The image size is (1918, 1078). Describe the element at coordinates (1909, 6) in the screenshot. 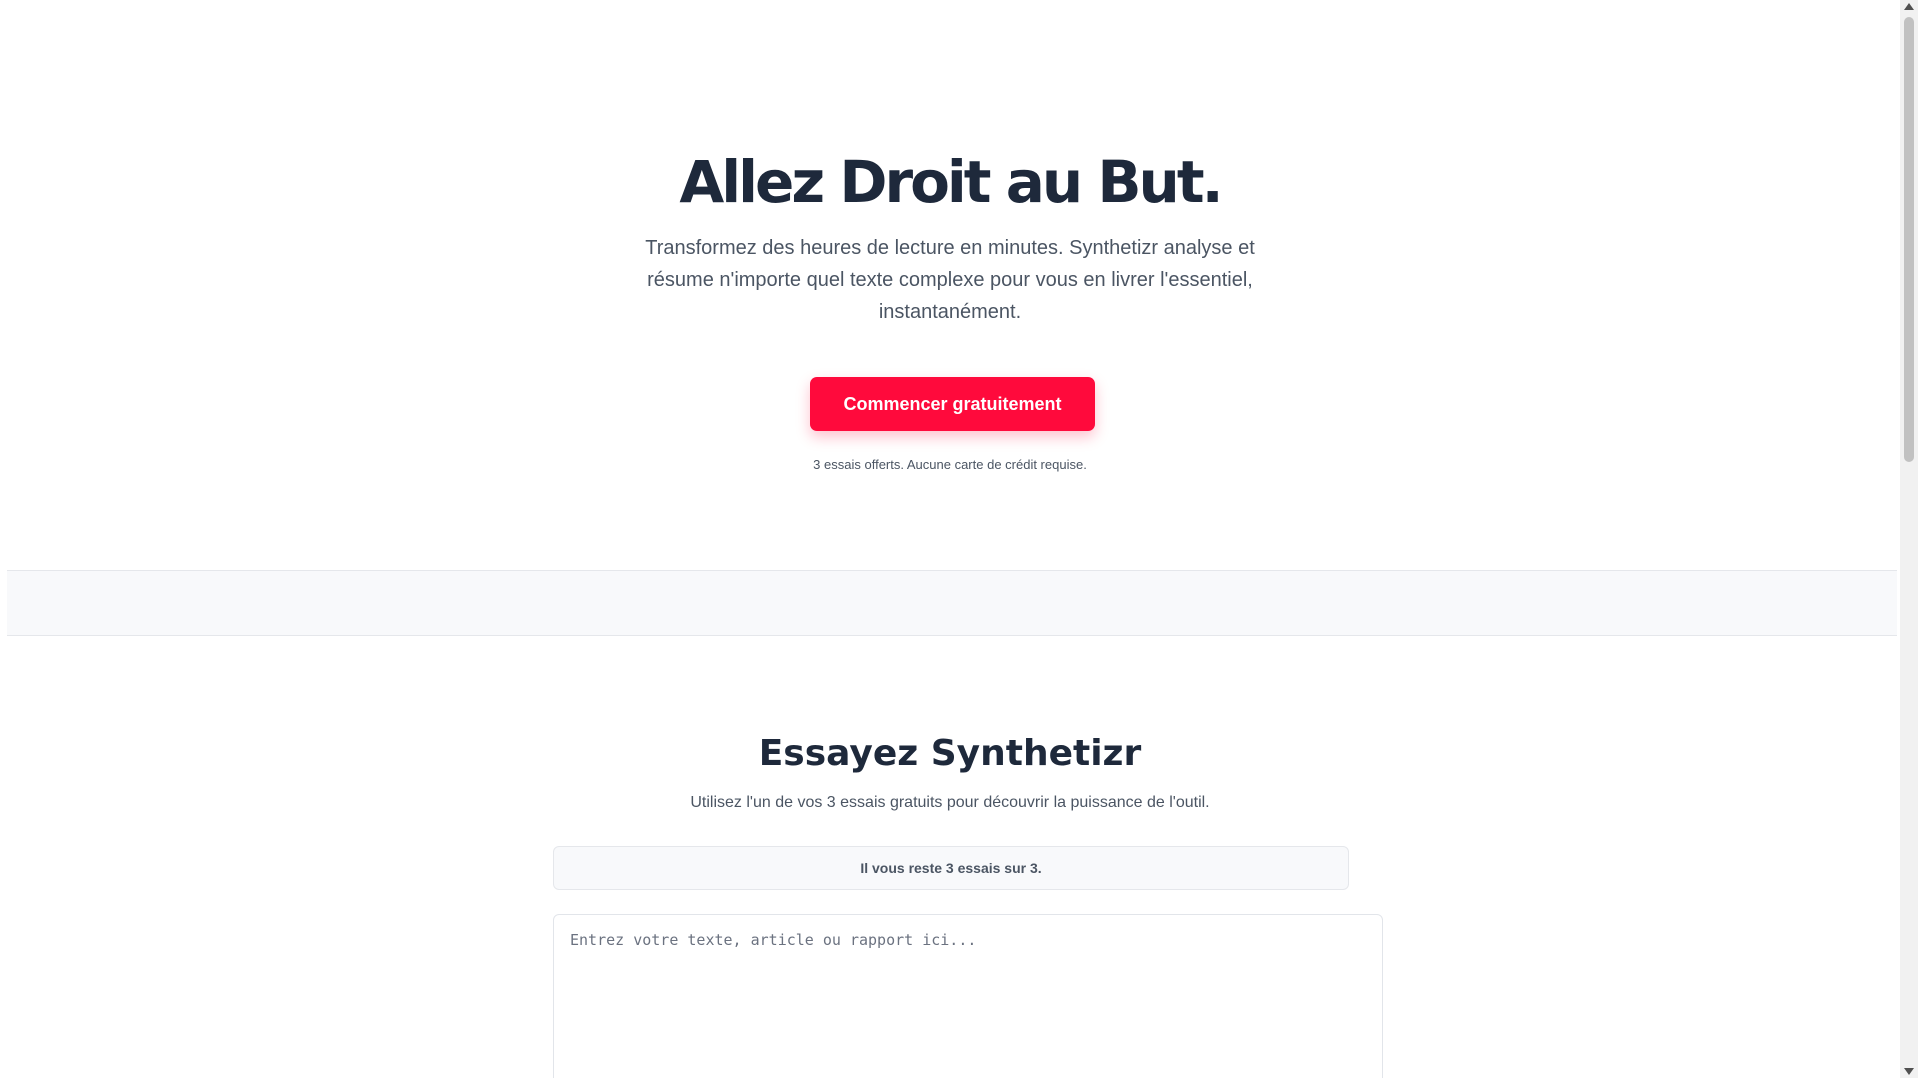

I see `chevron-up-icon` at that location.